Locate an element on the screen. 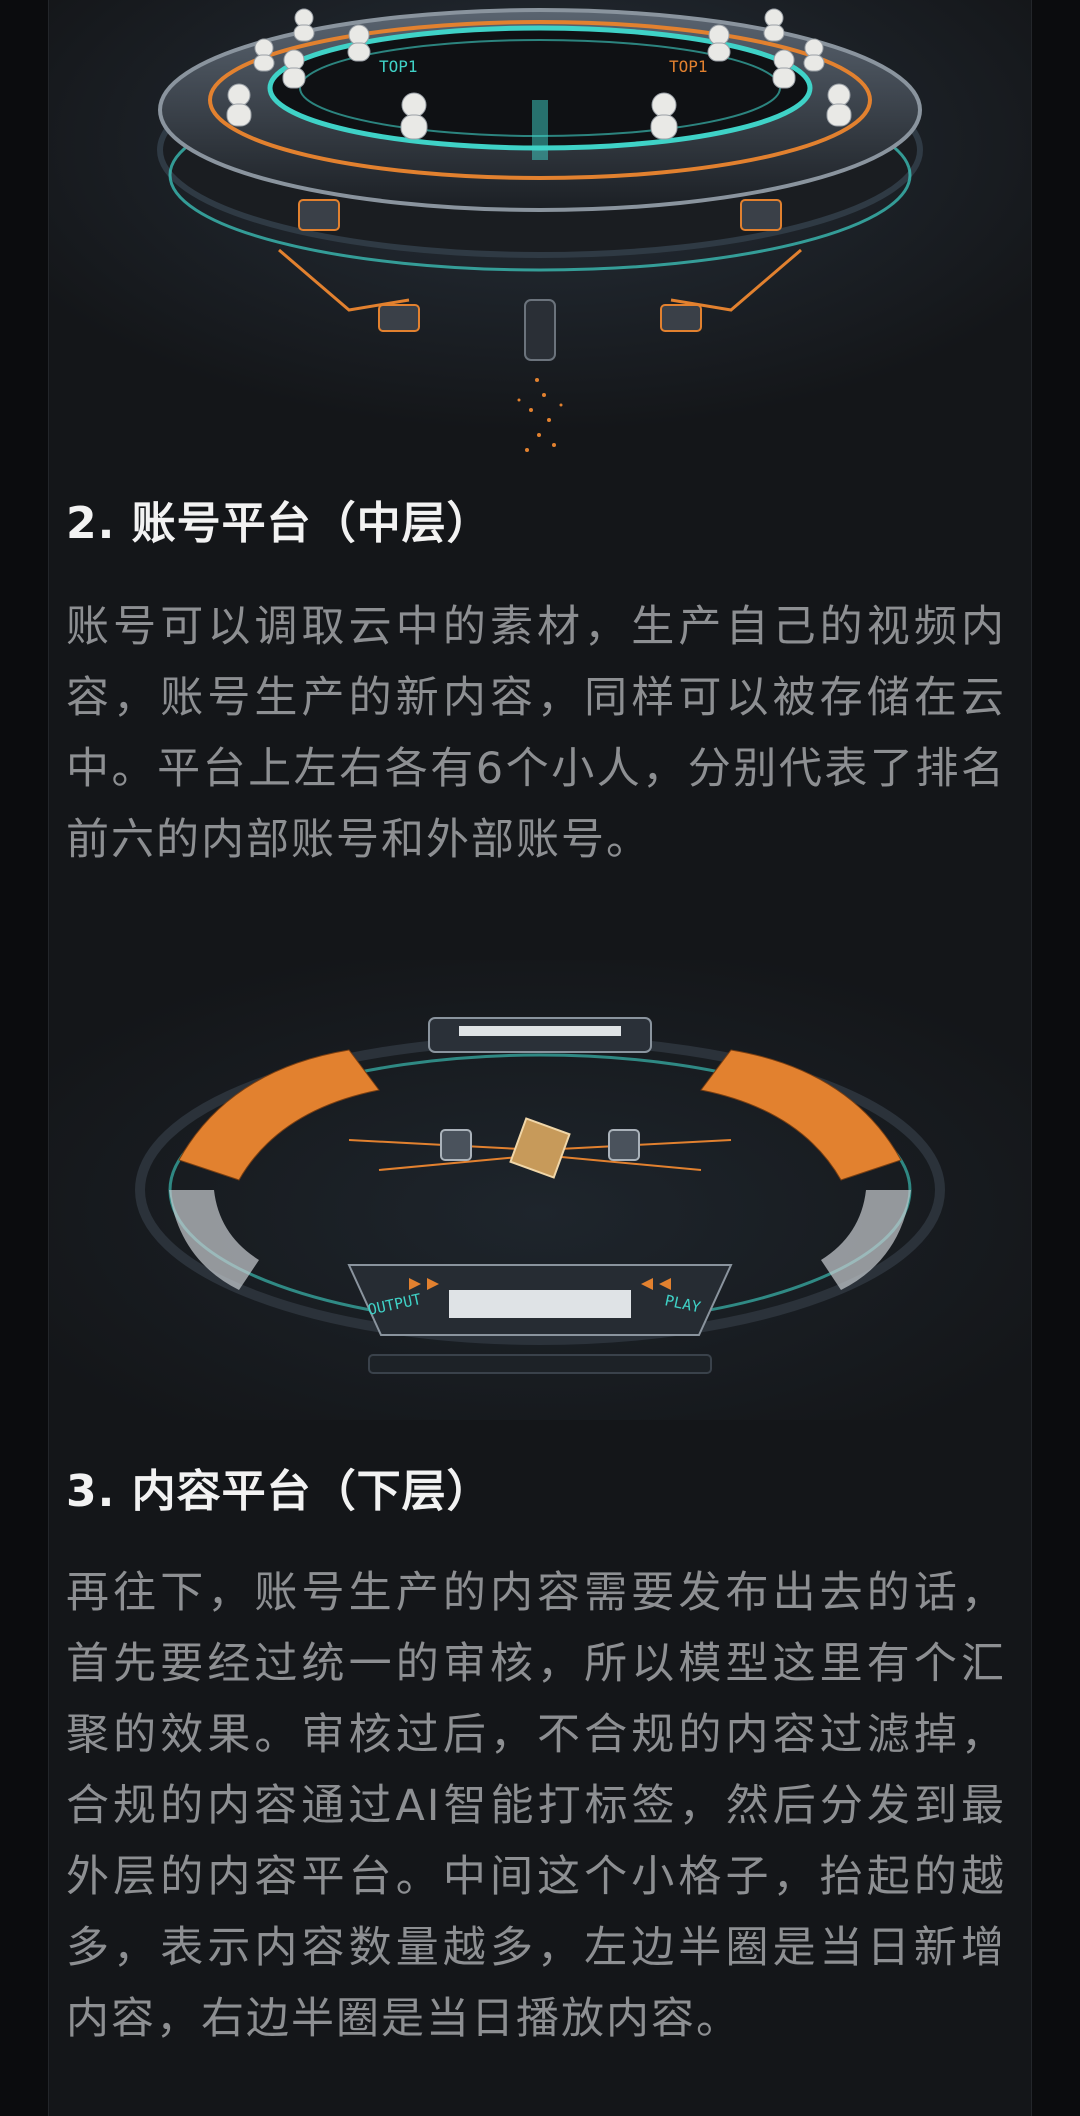 This screenshot has width=1080, height=2116. badge-top1-left: TOP1 is located at coordinates (398, 66).